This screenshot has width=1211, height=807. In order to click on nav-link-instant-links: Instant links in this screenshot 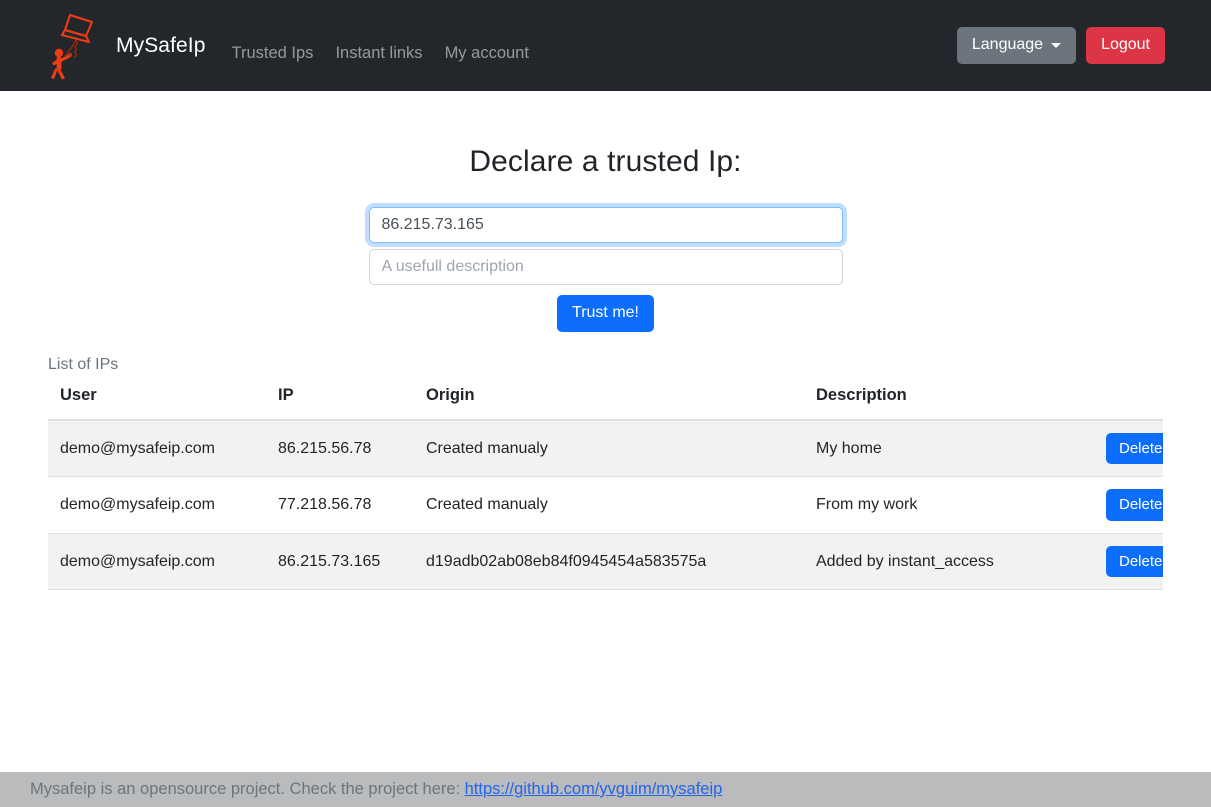, I will do `click(378, 53)`.